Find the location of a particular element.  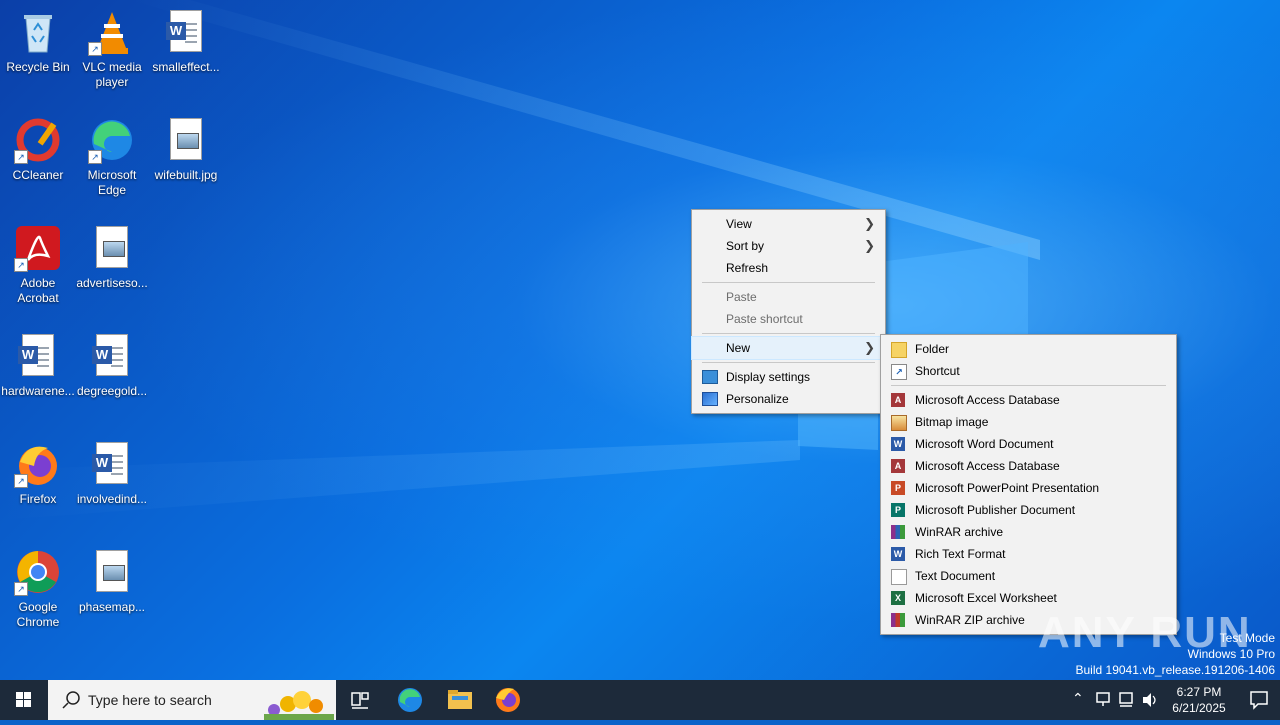

clock-time: 6:27 PM is located at coordinates (1199, 692).